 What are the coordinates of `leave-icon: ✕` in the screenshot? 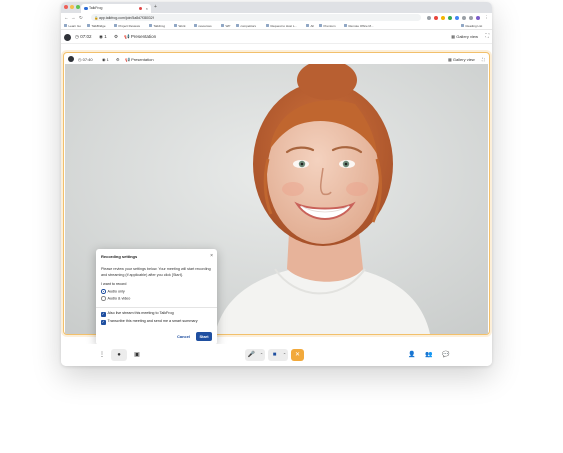 It's located at (297, 355).